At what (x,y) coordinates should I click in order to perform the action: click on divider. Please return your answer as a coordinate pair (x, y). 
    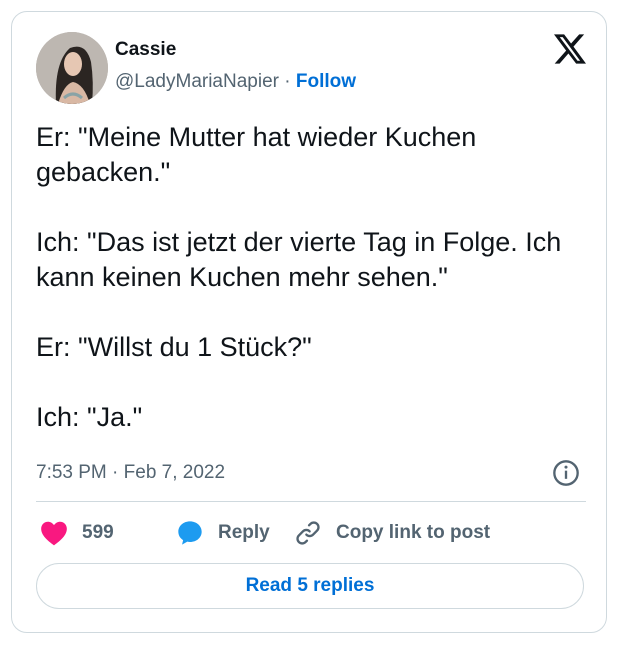
    Looking at the image, I should click on (311, 501).